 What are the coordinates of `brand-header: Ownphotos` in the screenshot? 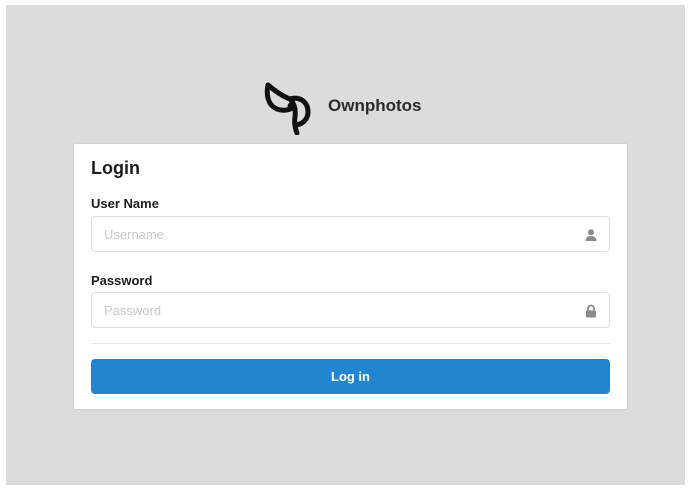 It's located at (340, 106).